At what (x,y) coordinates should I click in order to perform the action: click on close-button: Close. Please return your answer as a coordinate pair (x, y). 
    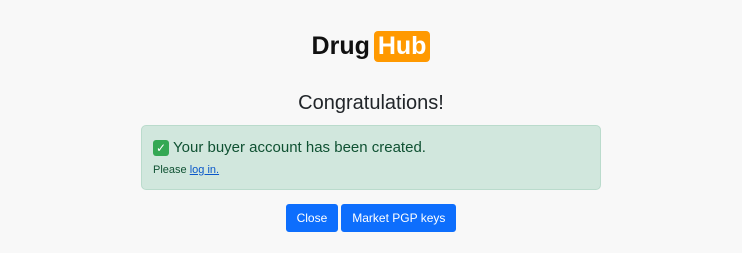
    Looking at the image, I should click on (312, 218).